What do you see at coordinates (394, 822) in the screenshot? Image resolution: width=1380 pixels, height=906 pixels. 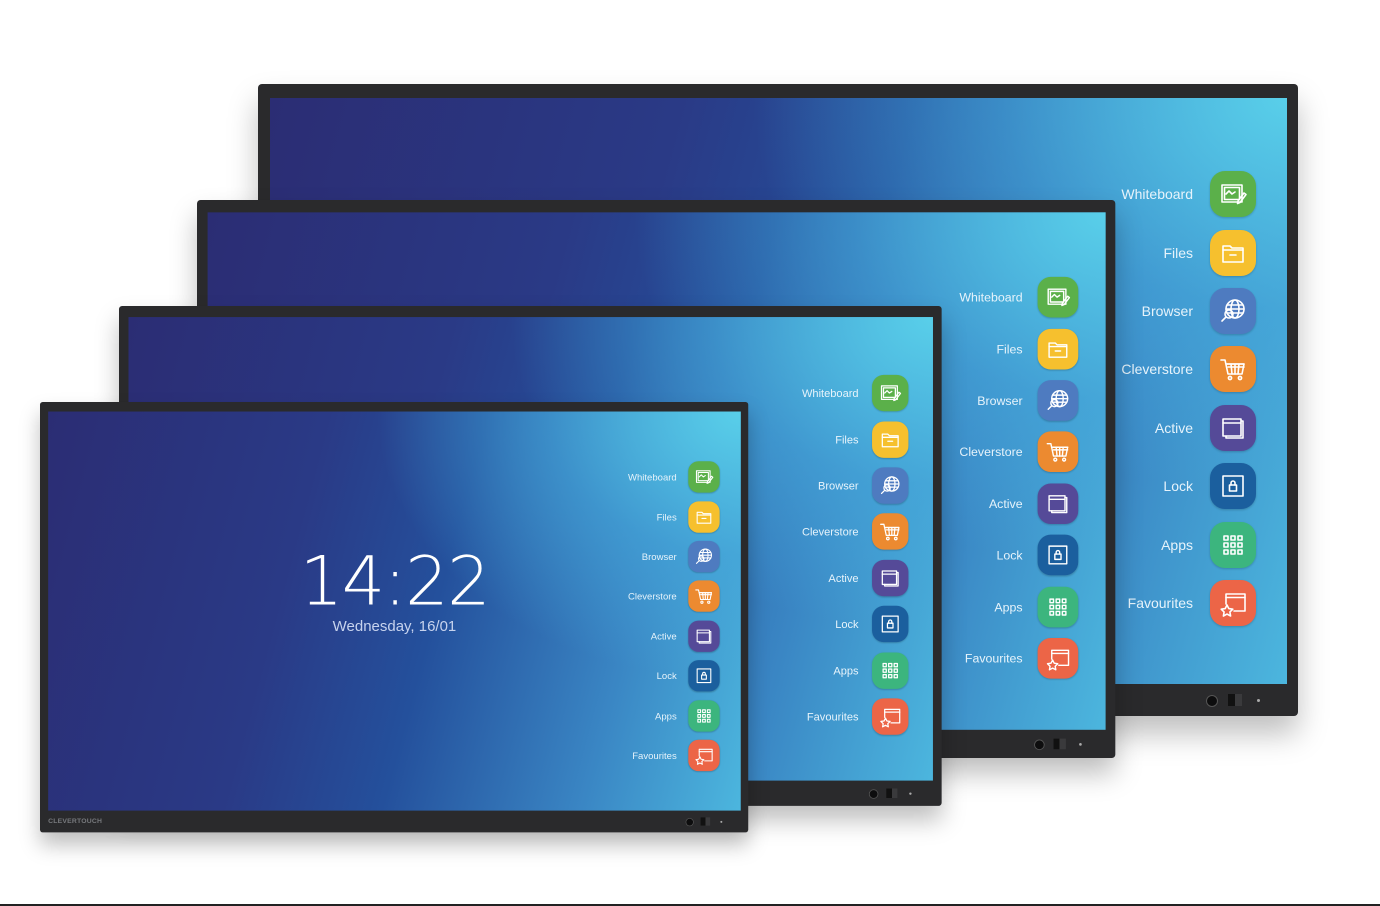 I see `bottom-bezel: CLEVERTOUCH` at bounding box center [394, 822].